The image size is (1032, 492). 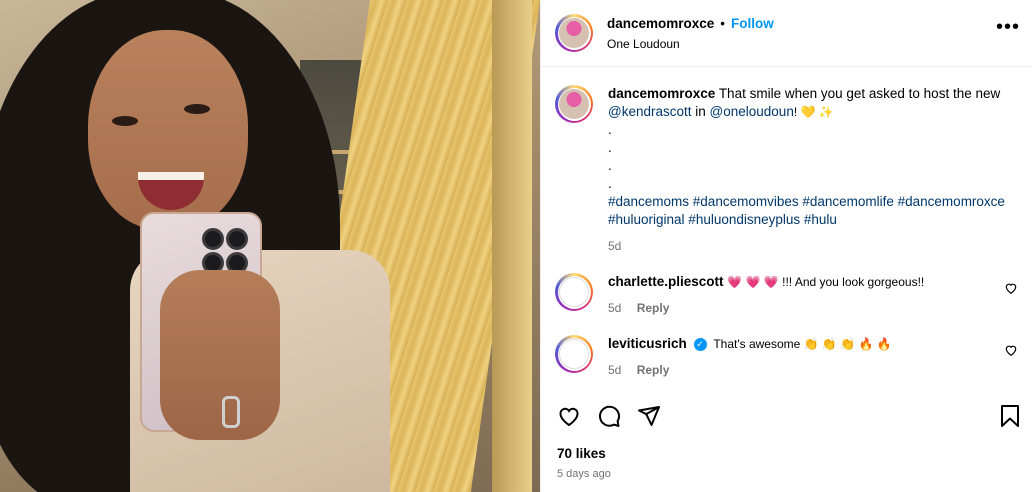 I want to click on ring, so click(x=231, y=412).